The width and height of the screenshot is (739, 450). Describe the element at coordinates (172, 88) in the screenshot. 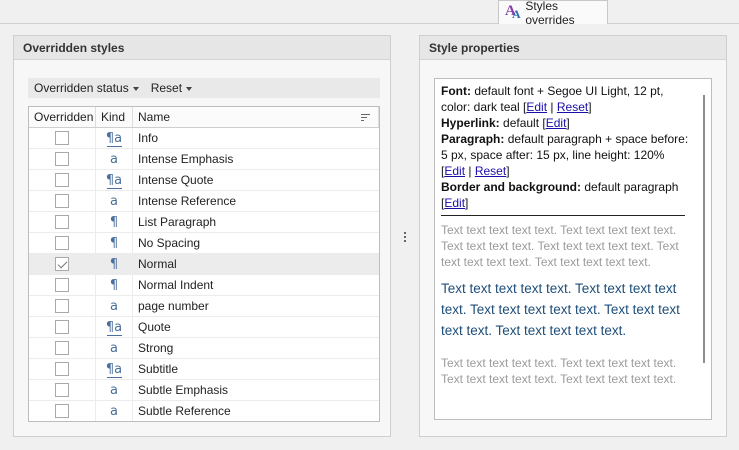

I see `reset-dropdown: Reset` at that location.